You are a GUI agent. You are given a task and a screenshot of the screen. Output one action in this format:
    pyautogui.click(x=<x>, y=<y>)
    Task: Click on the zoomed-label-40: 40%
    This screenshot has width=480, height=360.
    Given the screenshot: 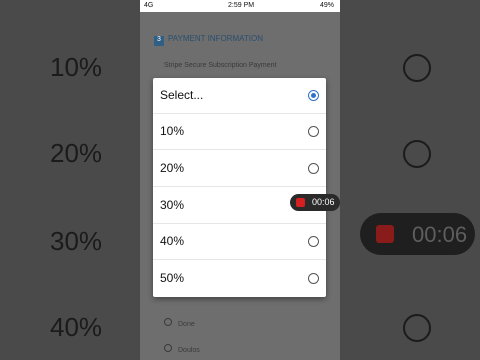 What is the action you would take?
    pyautogui.click(x=76, y=327)
    